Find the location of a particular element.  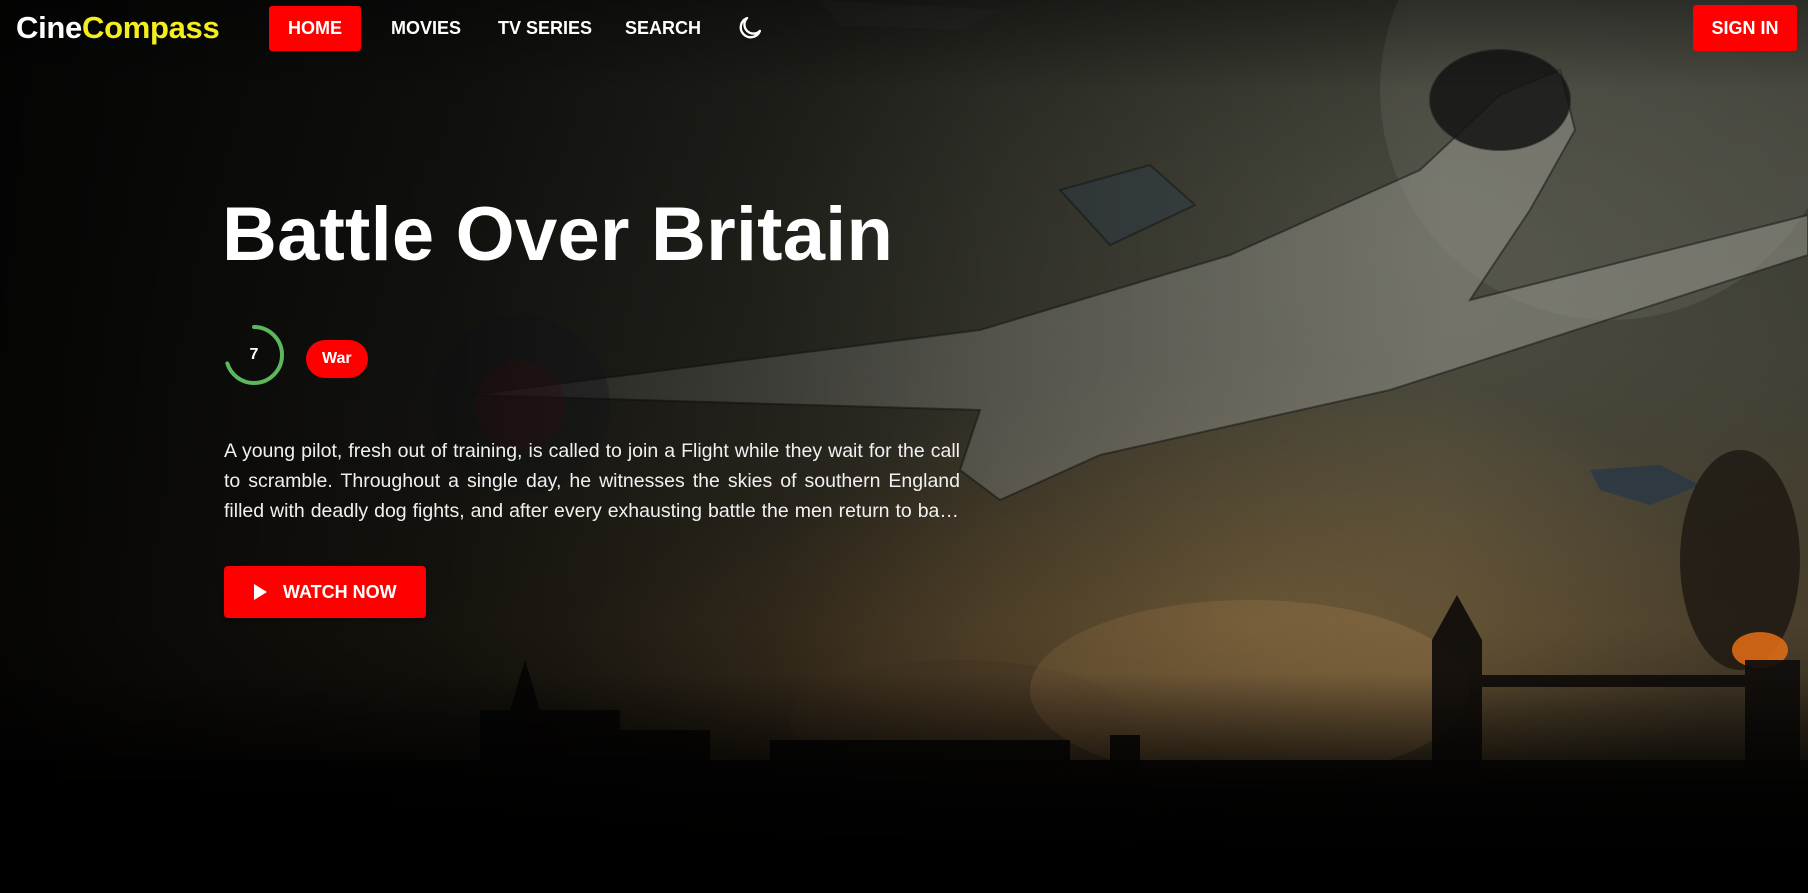

brand-logo: CineCompass is located at coordinates (118, 28).